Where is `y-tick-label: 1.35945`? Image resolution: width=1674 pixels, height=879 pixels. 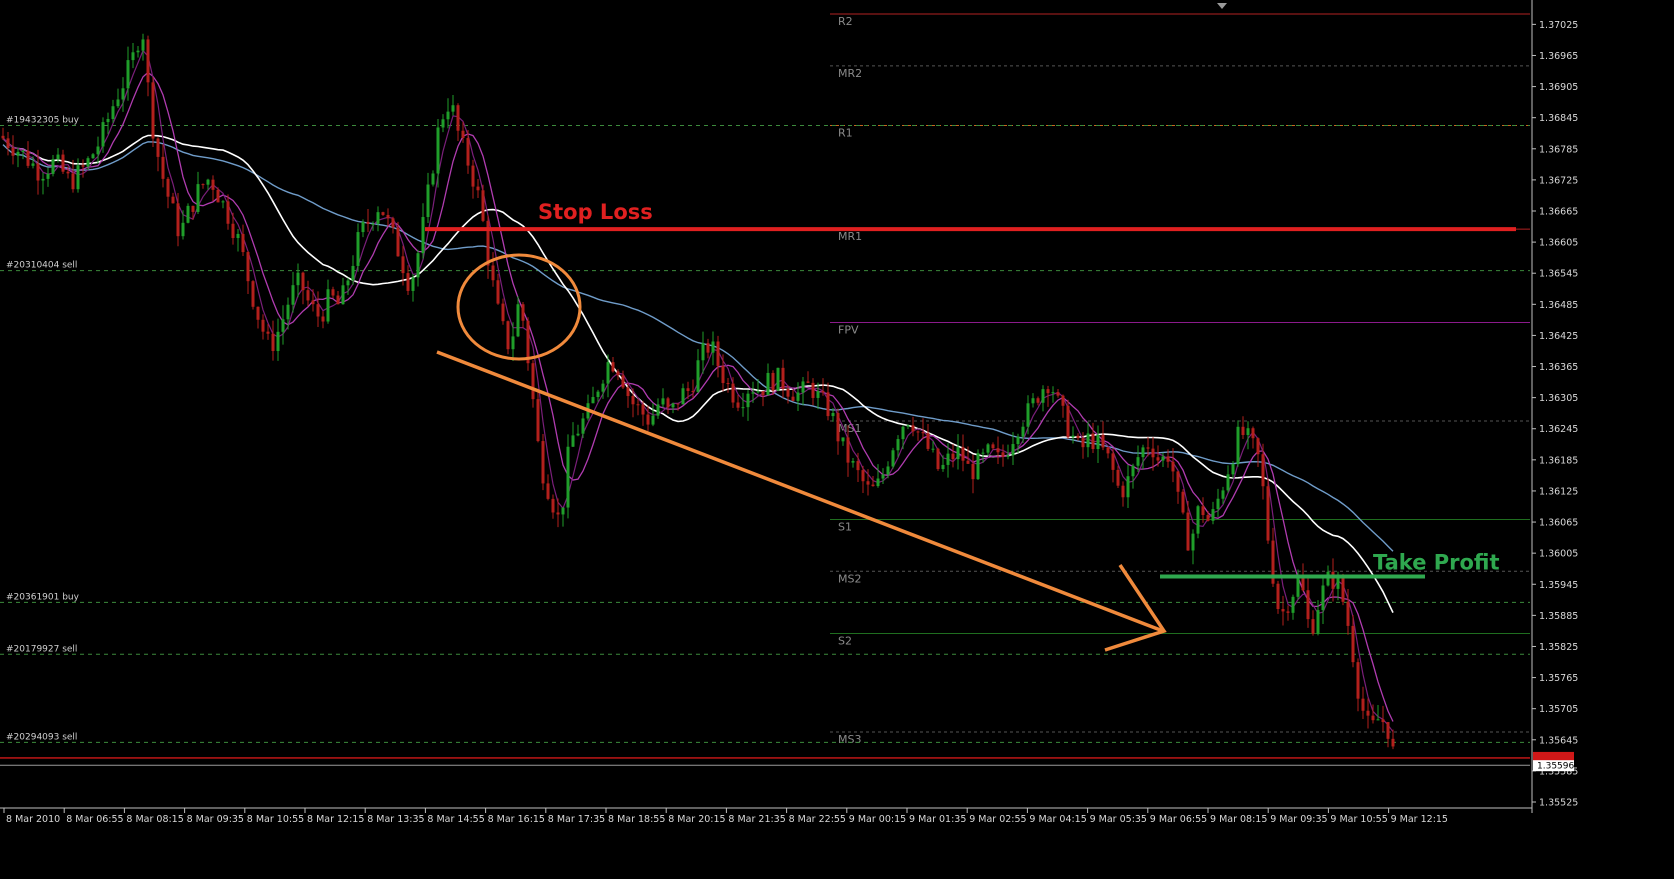
y-tick-label: 1.35945 is located at coordinates (1558, 585).